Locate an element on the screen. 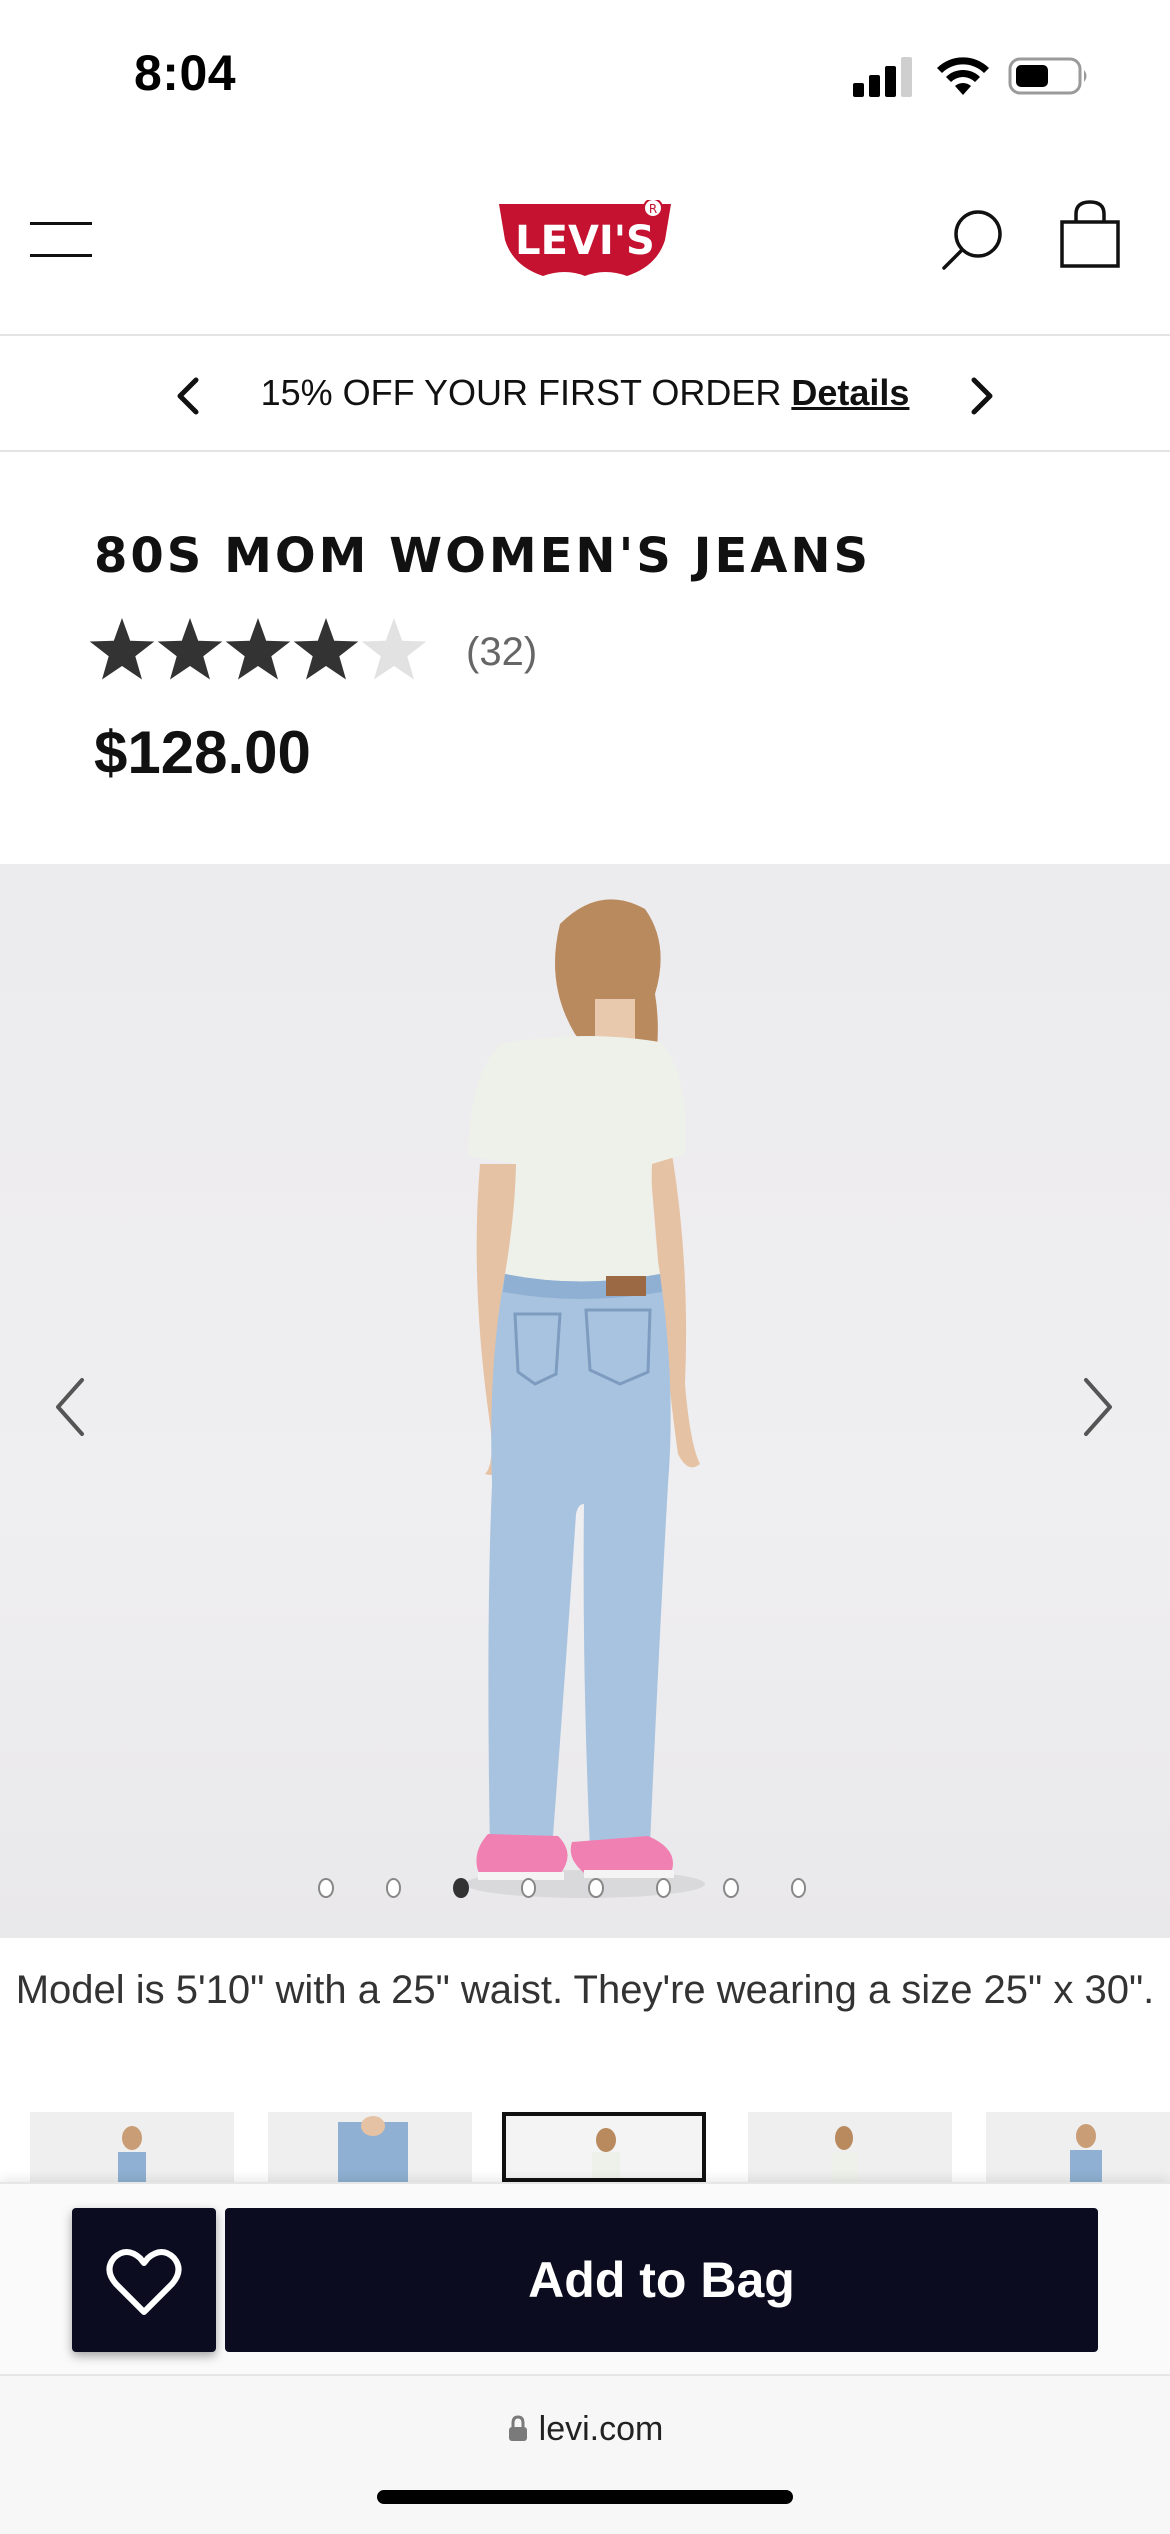 This screenshot has width=1170, height=2534. product-title: 80S MOM WOMEN'S JEANS is located at coordinates (483, 556).